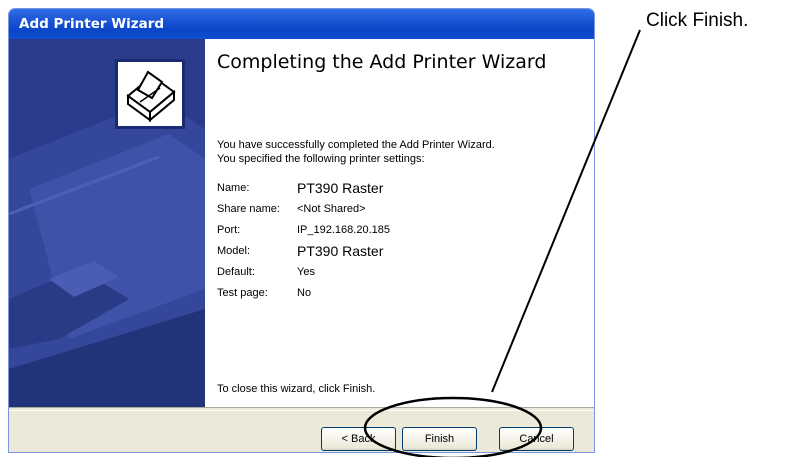  I want to click on setting-label: Model:, so click(234, 250).